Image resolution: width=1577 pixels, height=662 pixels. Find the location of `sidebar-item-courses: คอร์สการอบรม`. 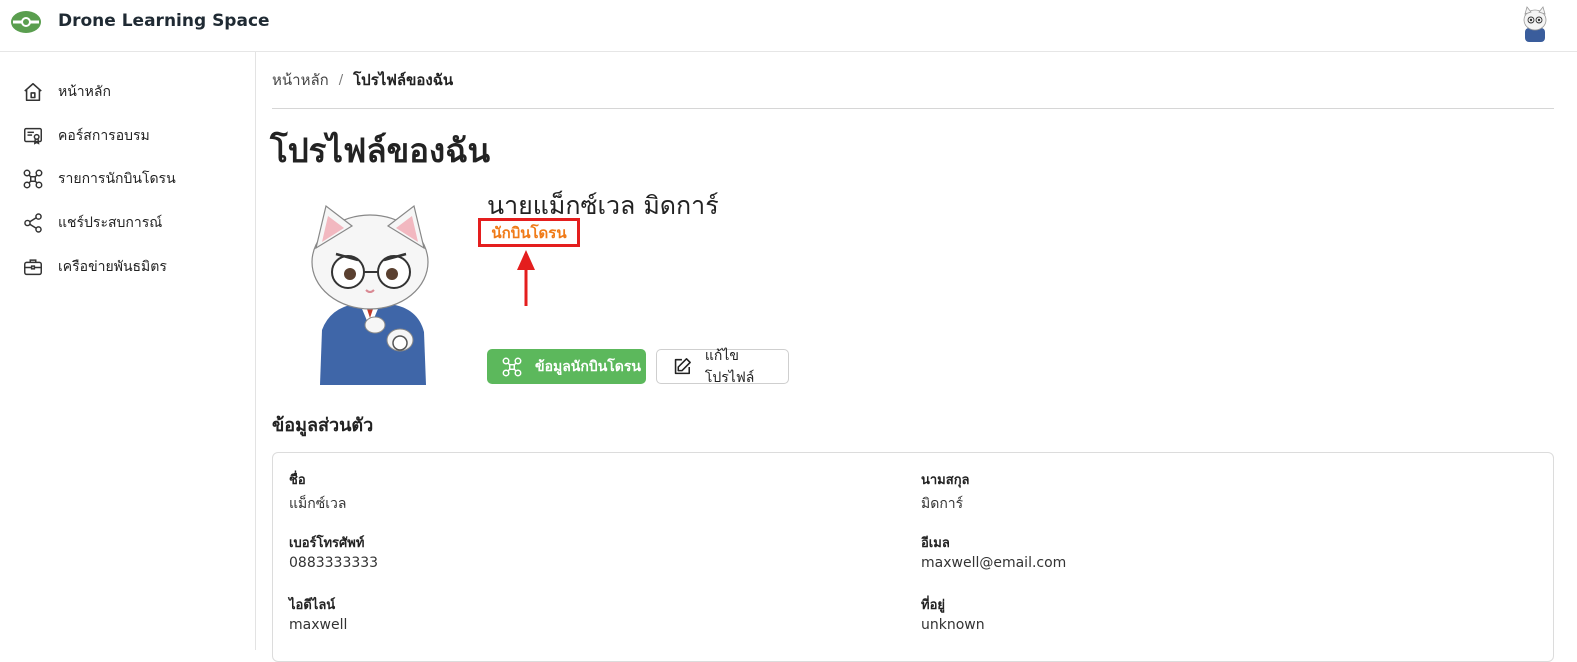

sidebar-item-courses: คอร์สการอบรม is located at coordinates (86, 136).